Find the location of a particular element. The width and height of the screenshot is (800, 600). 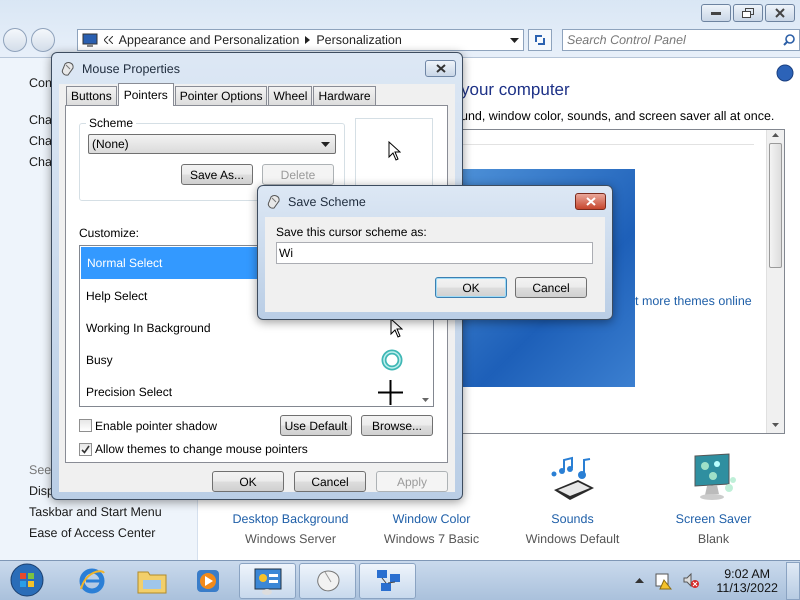

see-also-heading: See is located at coordinates (40, 470).